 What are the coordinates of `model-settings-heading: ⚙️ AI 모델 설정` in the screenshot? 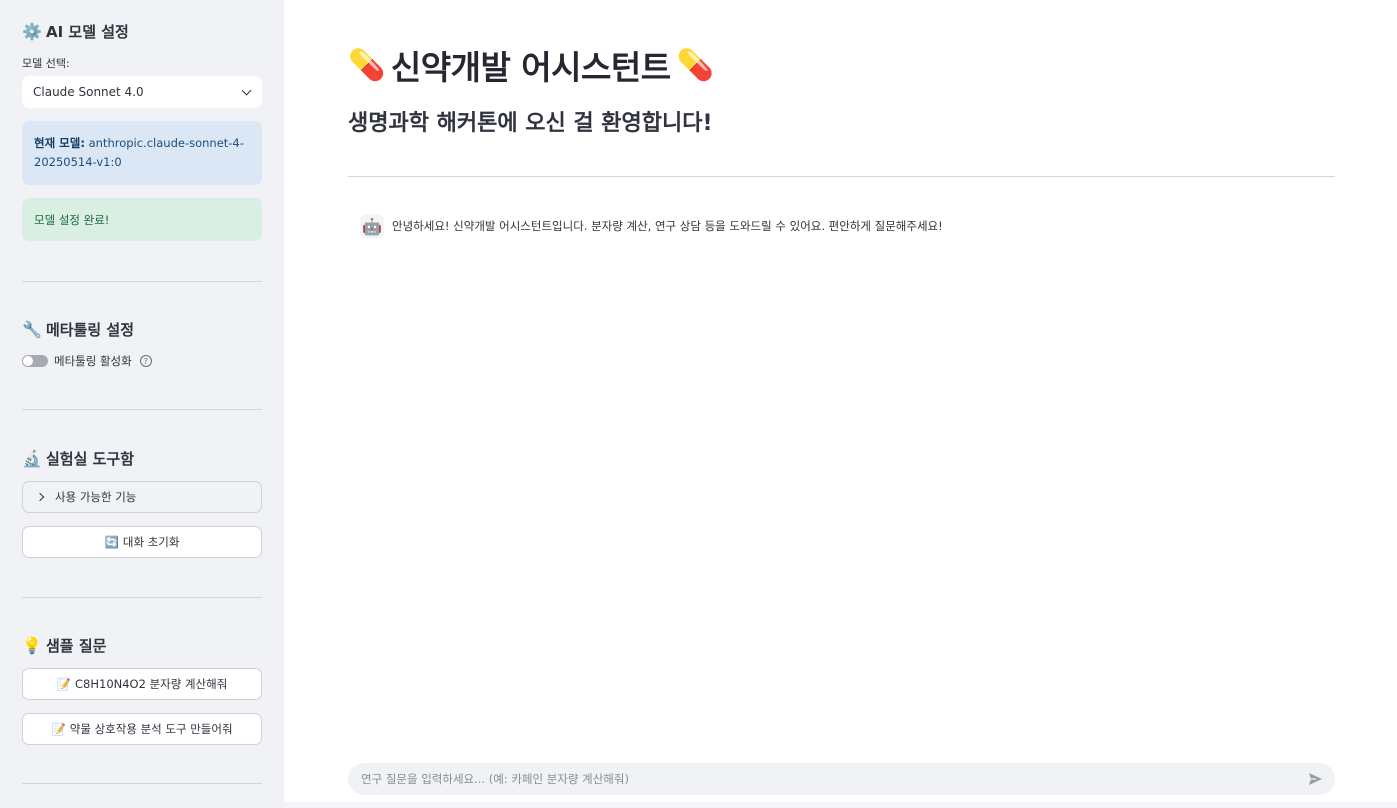 It's located at (75, 31).